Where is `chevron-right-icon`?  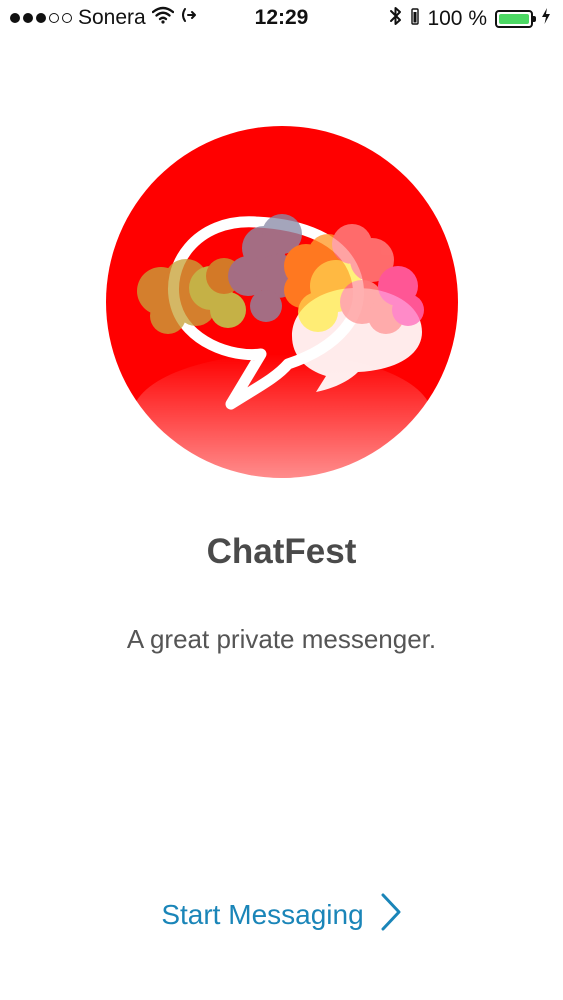 chevron-right-icon is located at coordinates (391, 915).